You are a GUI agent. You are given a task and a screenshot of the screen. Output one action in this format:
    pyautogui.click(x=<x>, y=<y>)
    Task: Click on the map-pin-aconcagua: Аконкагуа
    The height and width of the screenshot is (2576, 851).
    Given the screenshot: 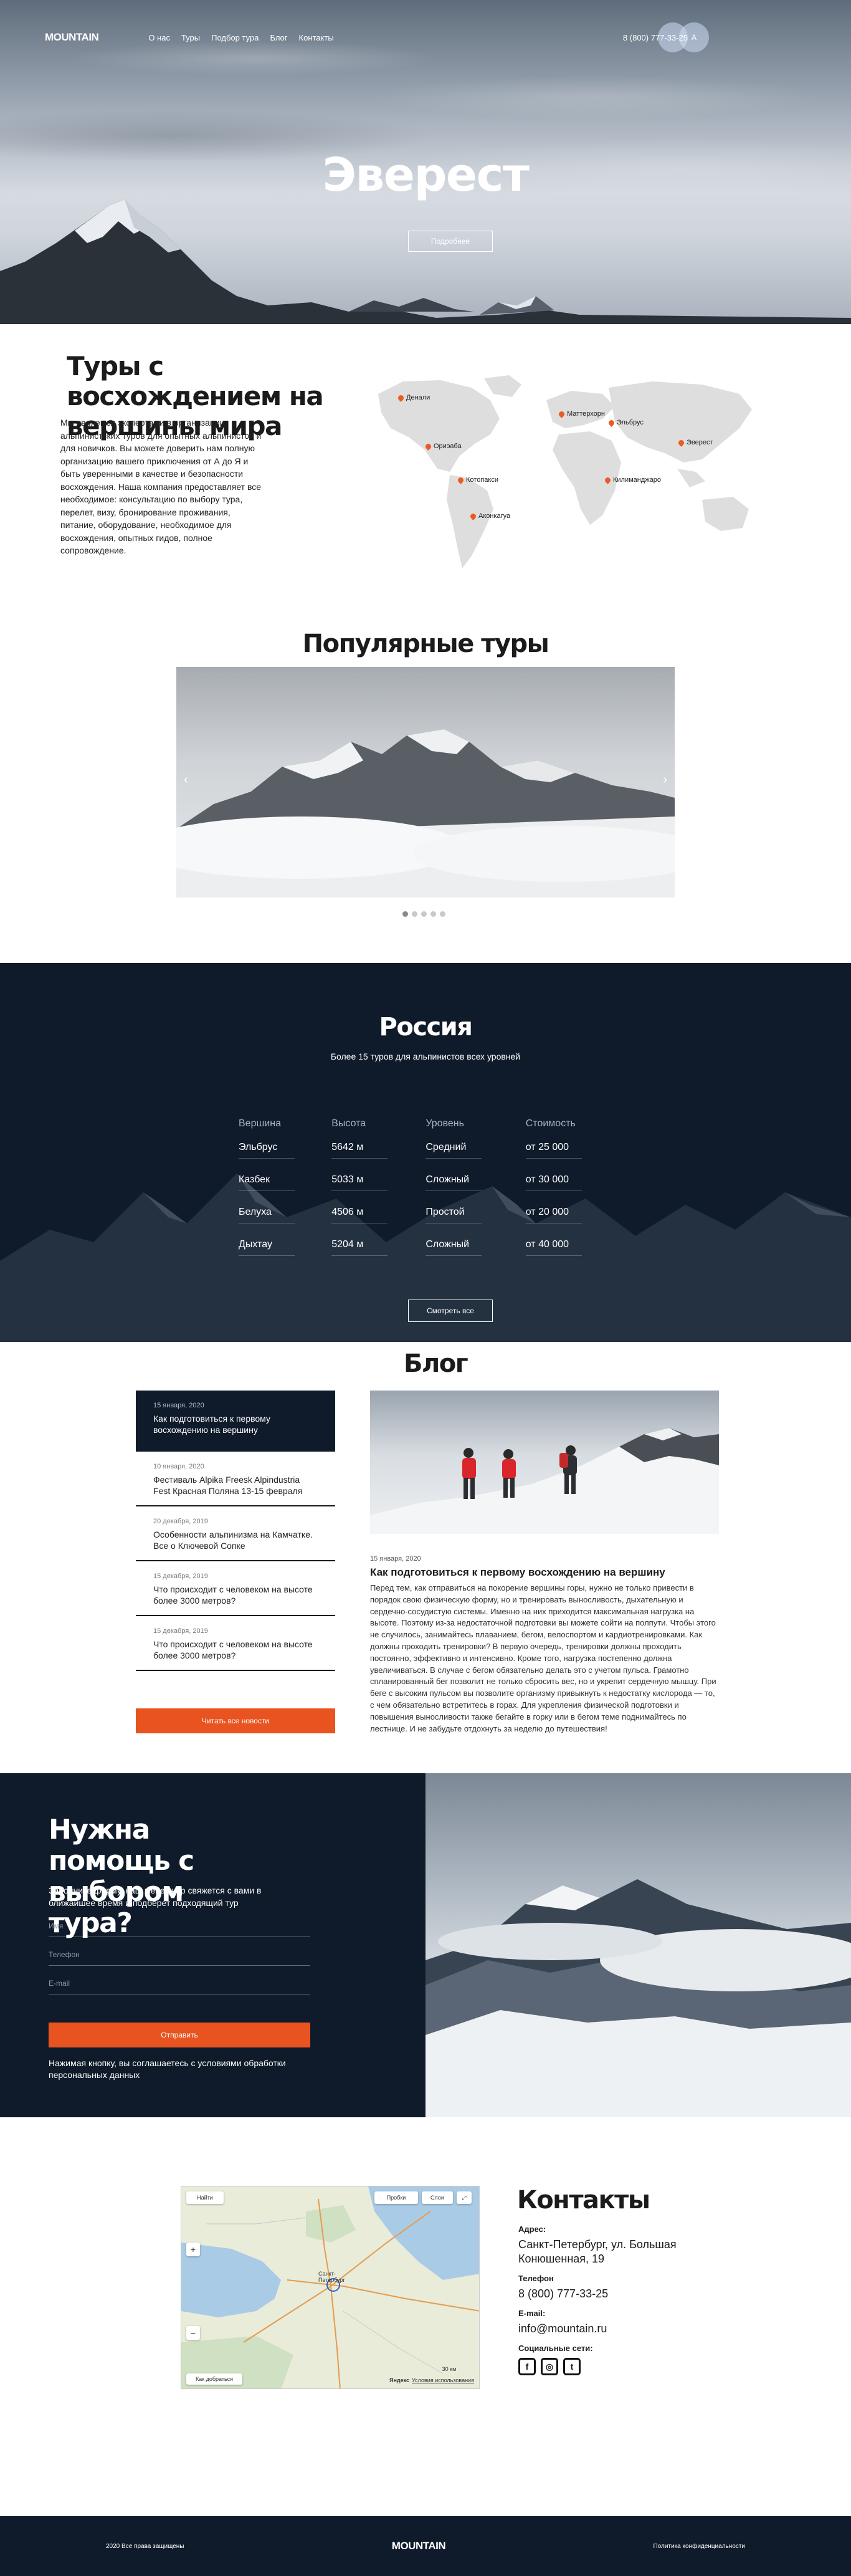 What is the action you would take?
    pyautogui.click(x=490, y=516)
    